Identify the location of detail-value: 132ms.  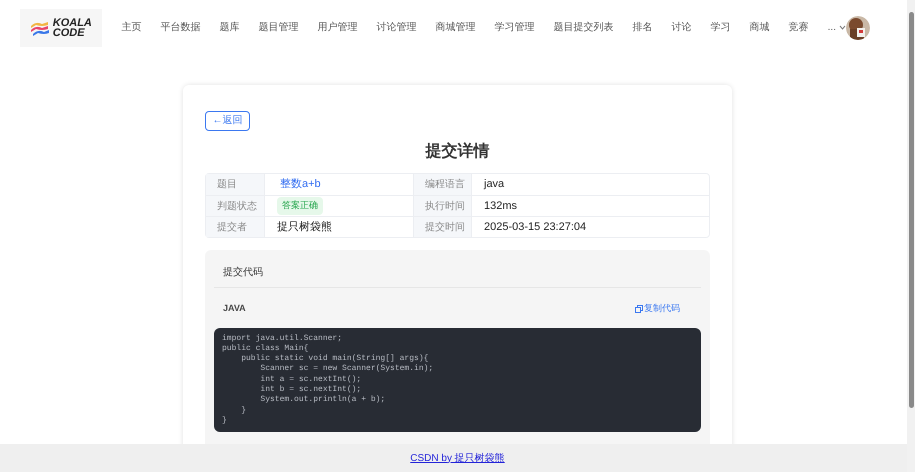
(501, 206).